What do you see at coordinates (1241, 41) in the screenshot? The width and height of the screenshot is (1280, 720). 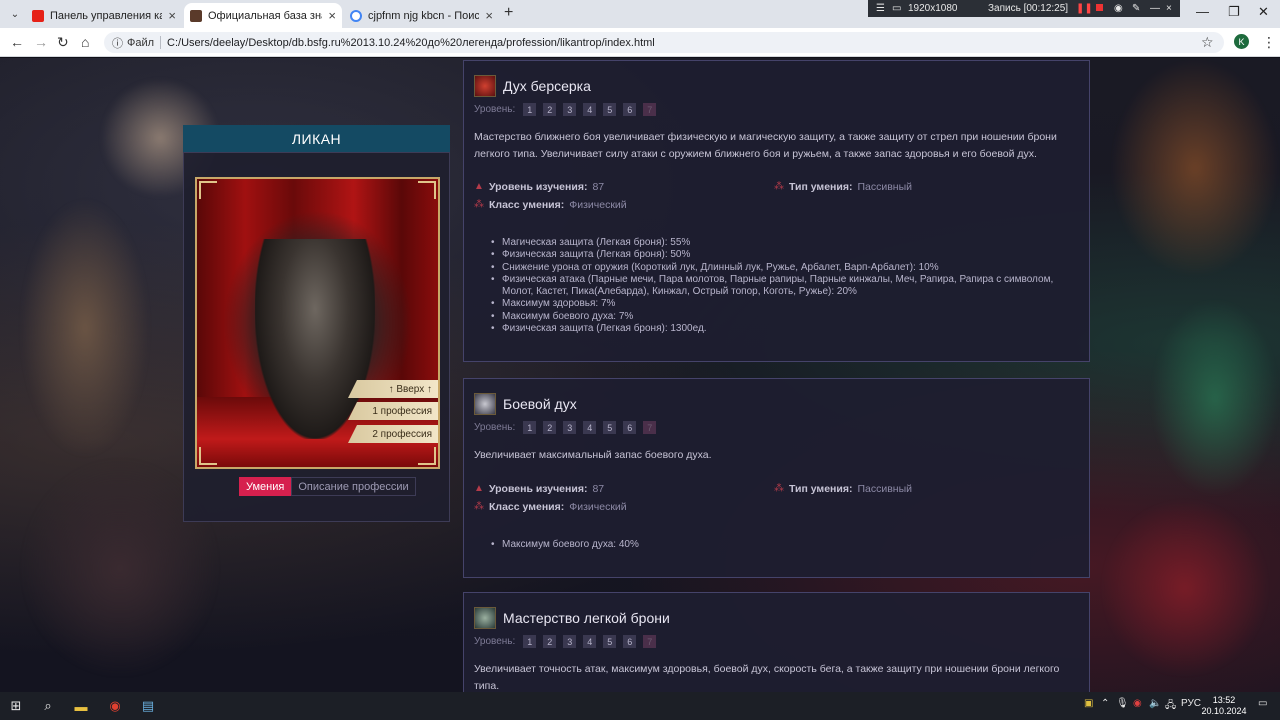 I see `profile-avatar: K` at bounding box center [1241, 41].